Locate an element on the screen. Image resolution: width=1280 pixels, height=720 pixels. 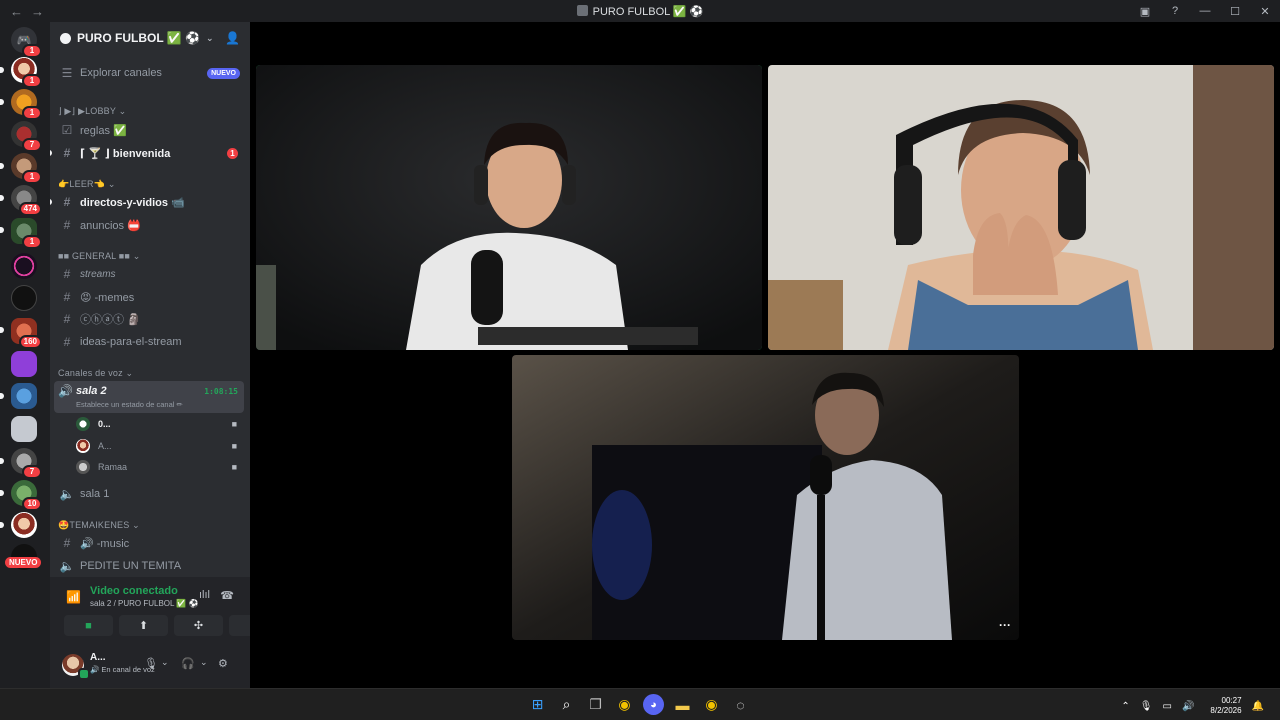
help-icon: ? is located at coordinates (1175, 11).